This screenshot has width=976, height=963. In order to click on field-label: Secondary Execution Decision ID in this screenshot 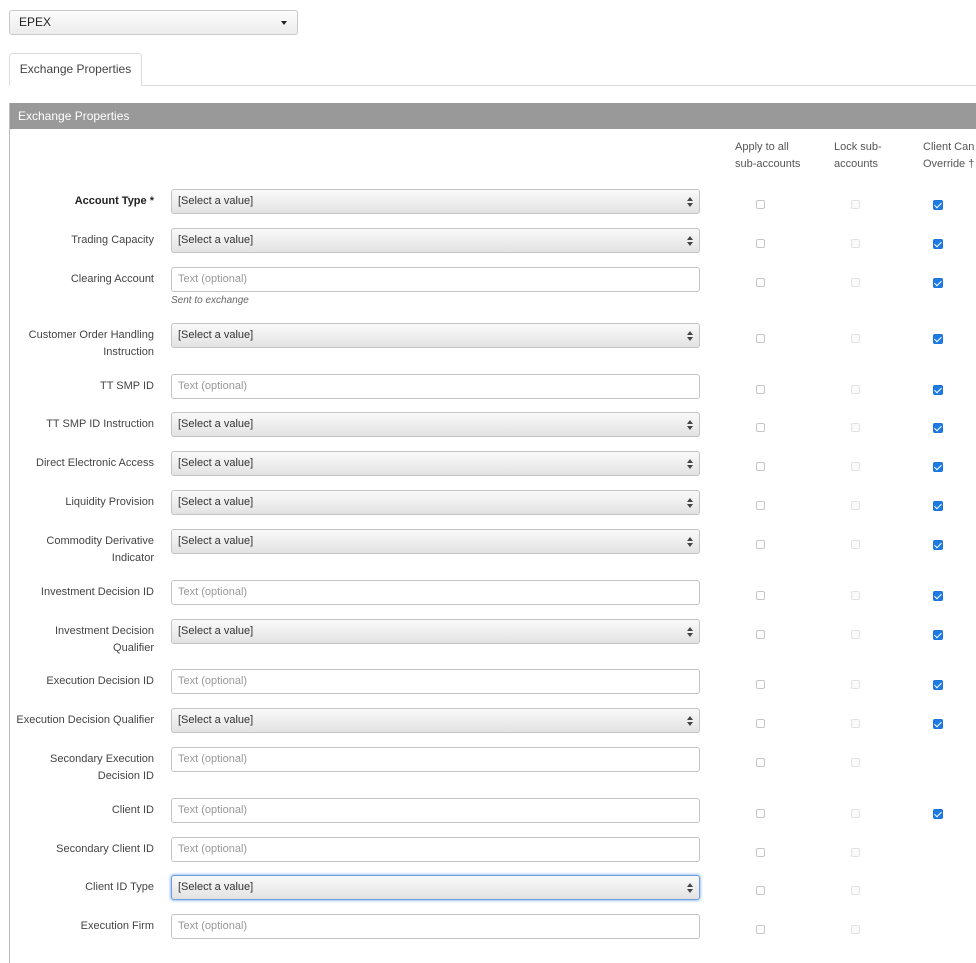, I will do `click(102, 767)`.